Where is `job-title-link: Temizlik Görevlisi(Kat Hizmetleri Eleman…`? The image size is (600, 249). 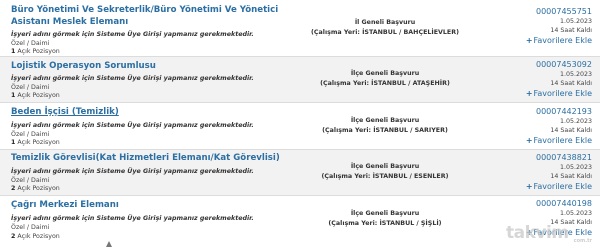 job-title-link: Temizlik Görevlisi(Kat Hizmetleri Eleman… is located at coordinates (171, 158).